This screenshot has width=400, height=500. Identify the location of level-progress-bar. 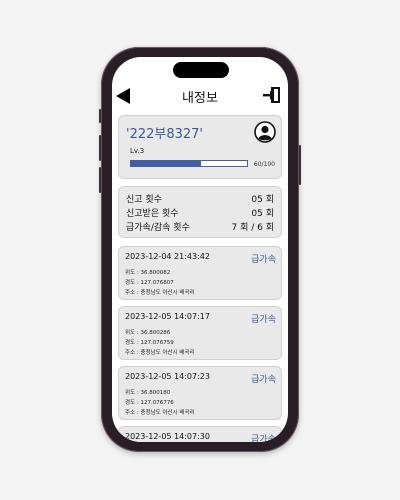
(189, 163).